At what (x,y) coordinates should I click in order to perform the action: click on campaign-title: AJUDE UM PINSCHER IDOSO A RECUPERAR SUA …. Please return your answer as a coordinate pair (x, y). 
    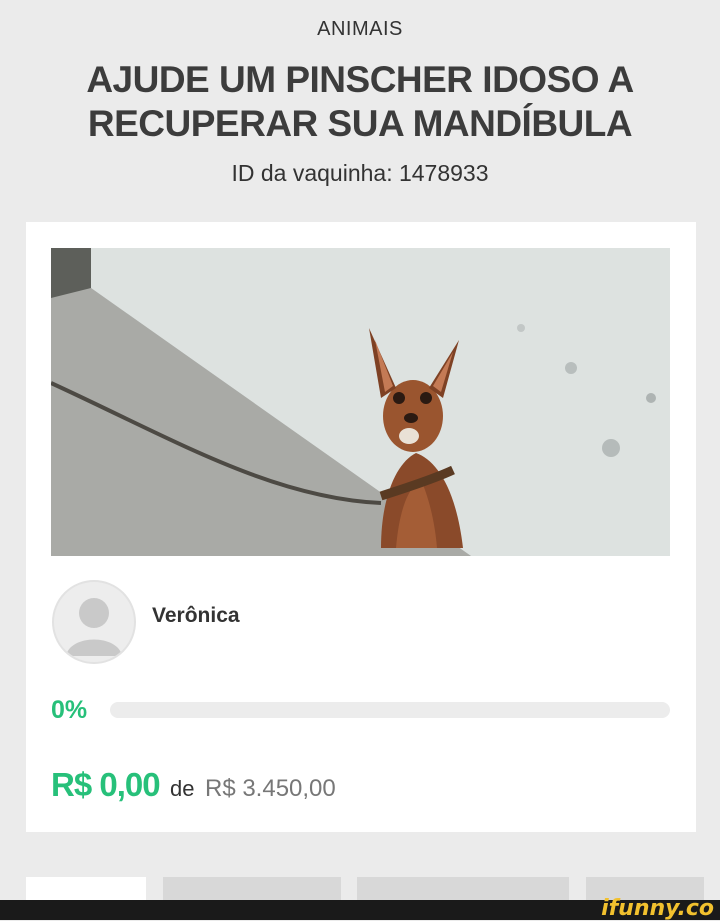
    Looking at the image, I should click on (360, 101).